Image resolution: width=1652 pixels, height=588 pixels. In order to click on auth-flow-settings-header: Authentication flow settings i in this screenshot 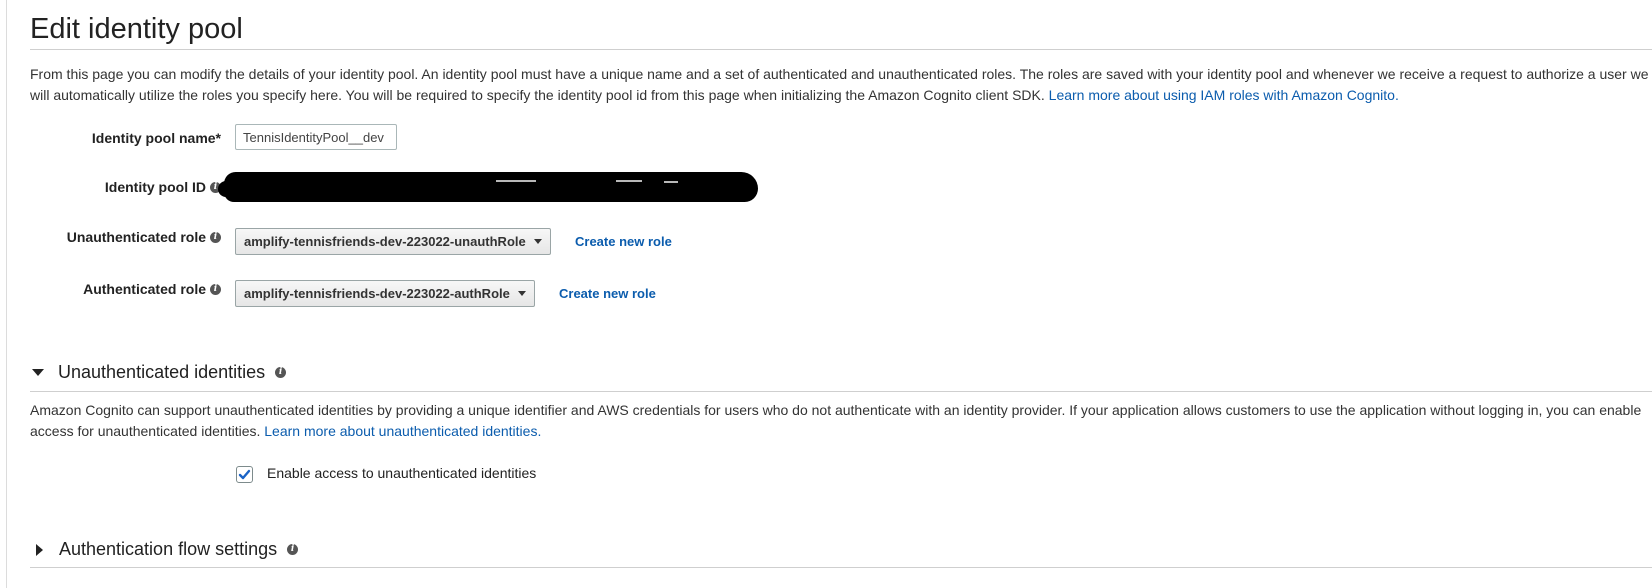, I will do `click(164, 549)`.